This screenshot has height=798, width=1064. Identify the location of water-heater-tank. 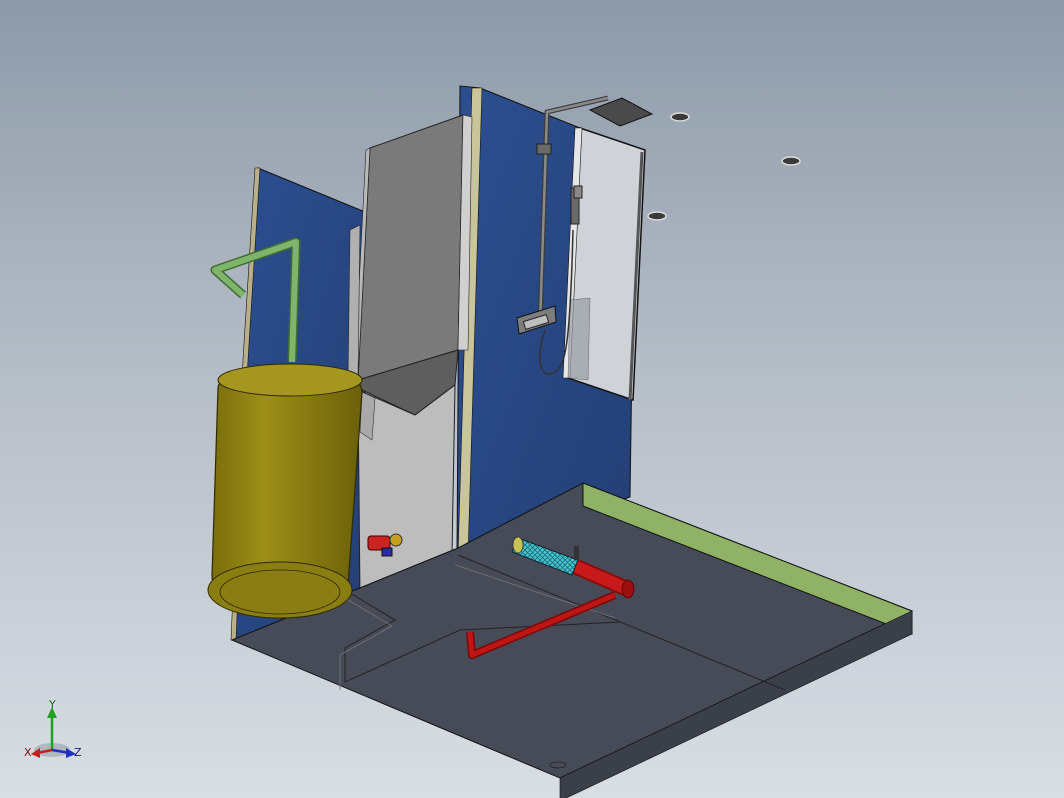
(285, 491).